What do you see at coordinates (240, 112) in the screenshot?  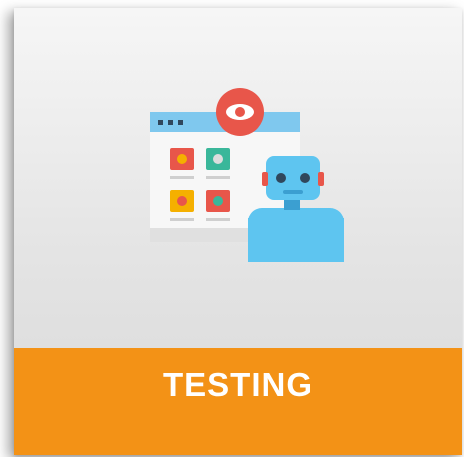 I see `eye-icon` at bounding box center [240, 112].